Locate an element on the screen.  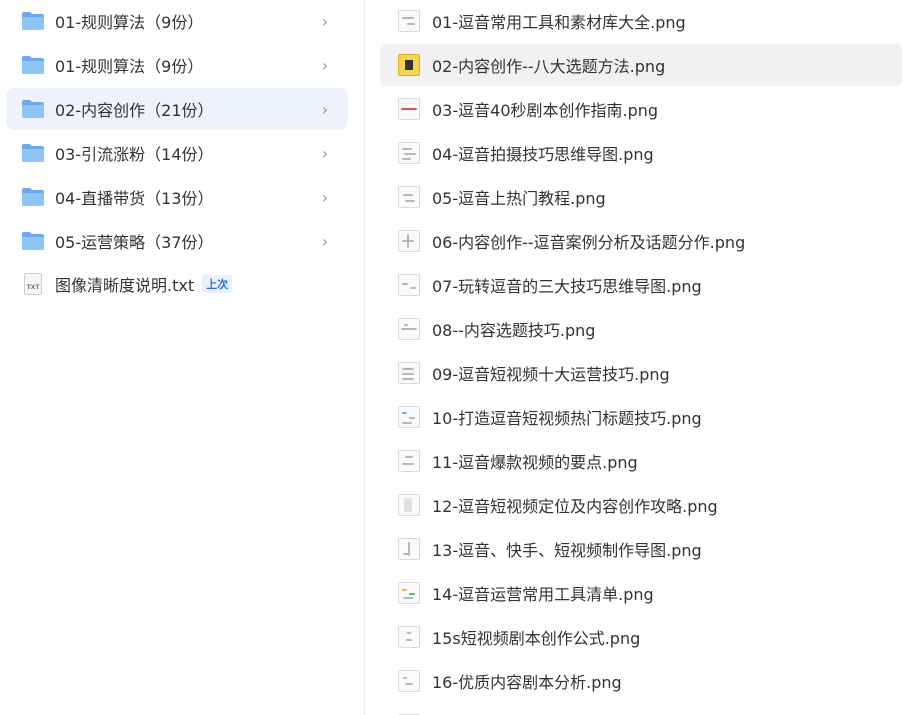
folder-item-0: 01-规则算法（9份） › is located at coordinates (177, 21).